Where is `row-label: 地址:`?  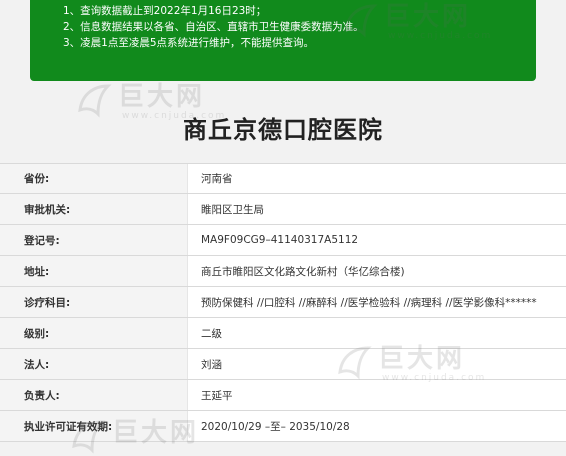 row-label: 地址: is located at coordinates (94, 271).